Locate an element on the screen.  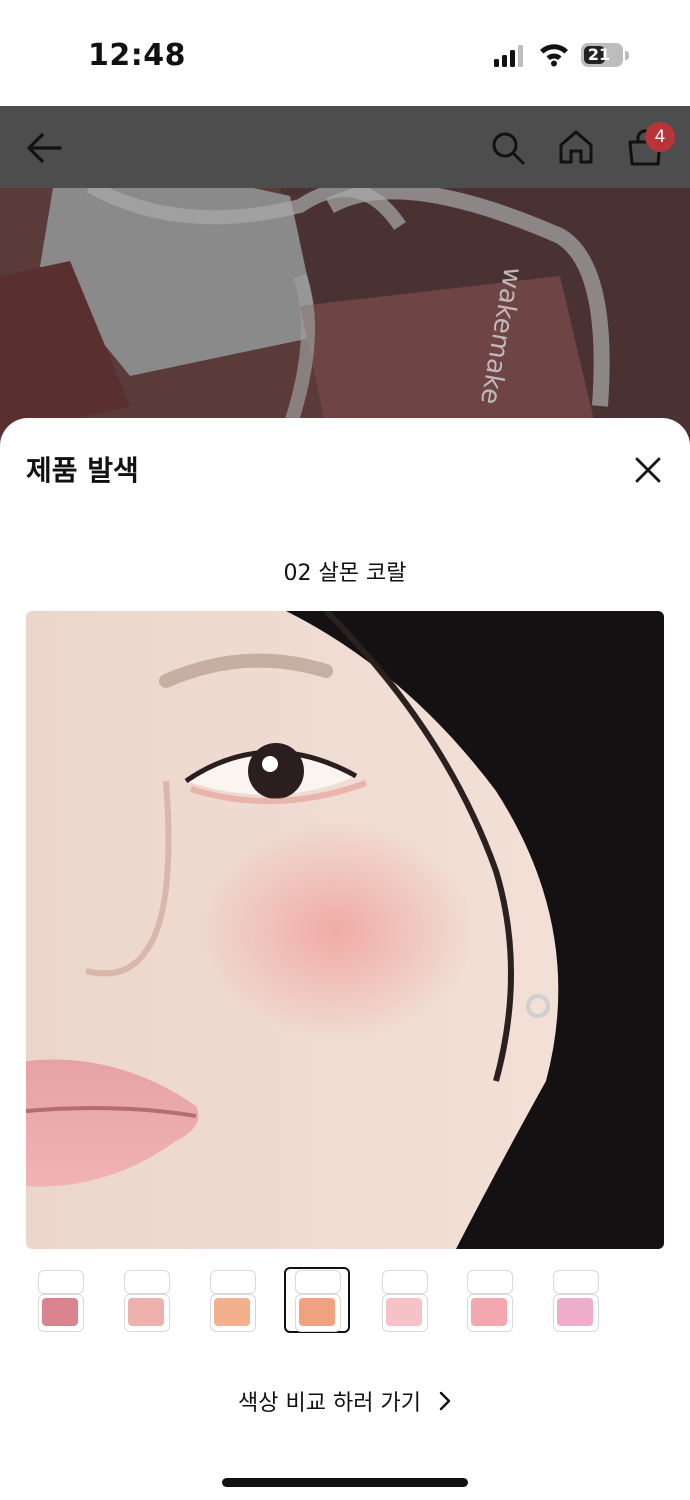
compare-colors-link: 색상 비교 하러 가기 is located at coordinates (345, 1401).